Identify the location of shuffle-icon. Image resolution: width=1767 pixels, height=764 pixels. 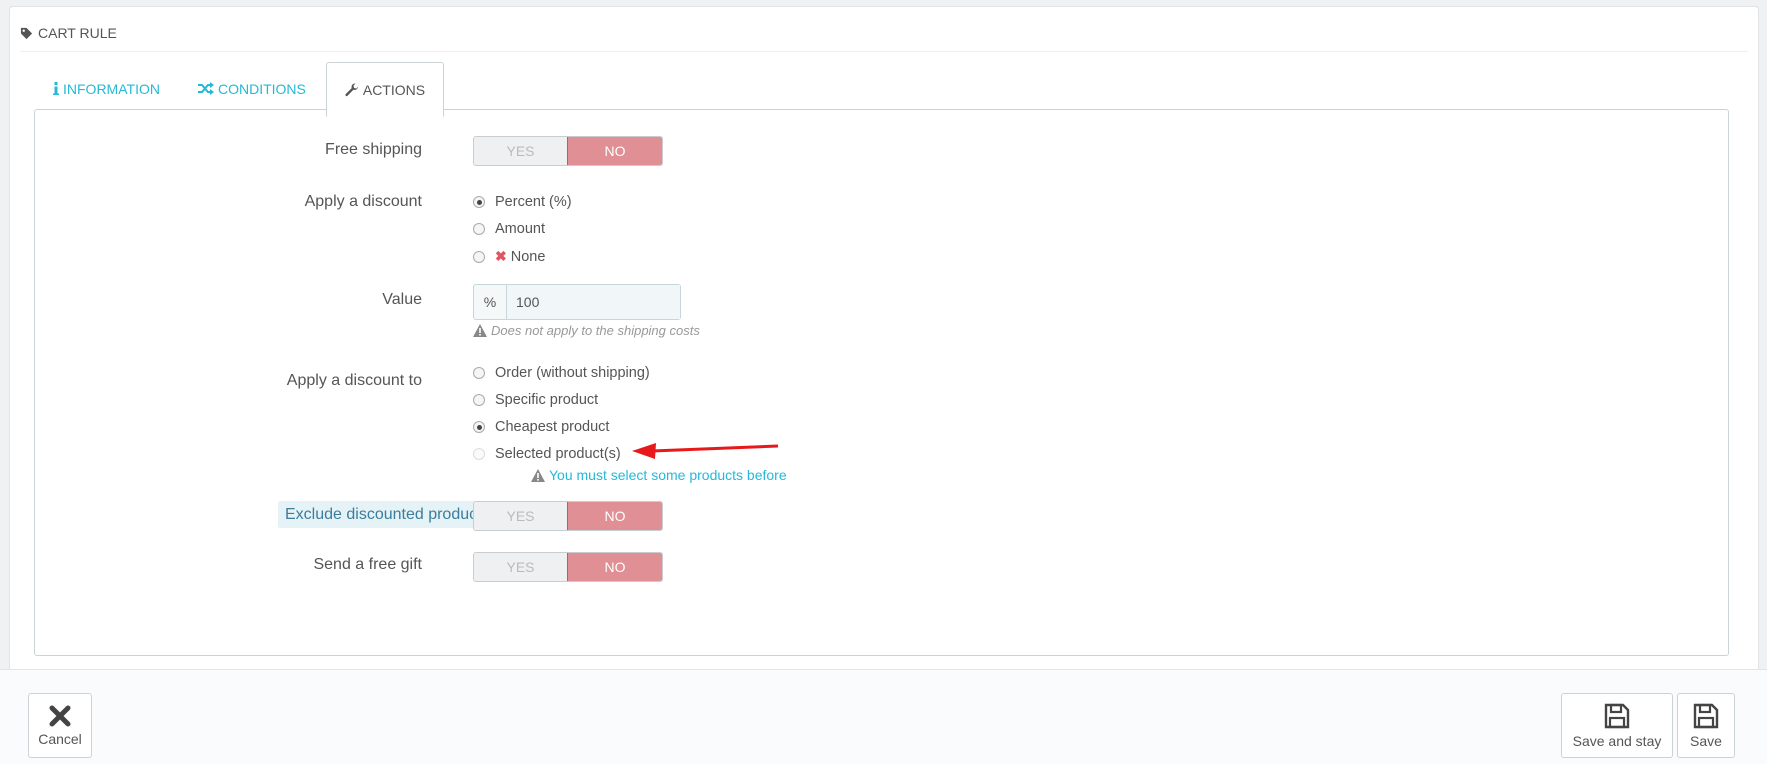
(205, 88).